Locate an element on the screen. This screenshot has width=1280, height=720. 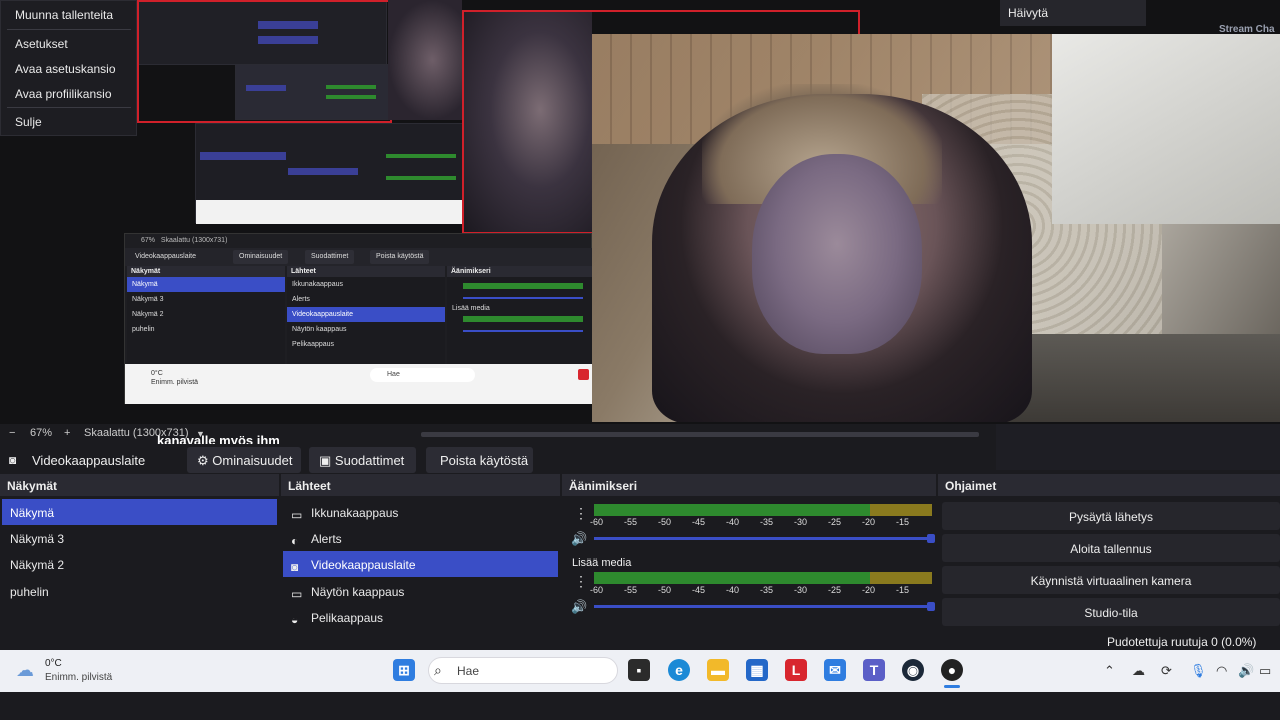
deactivate-button: Poista käytöstä is located at coordinates (479, 460).